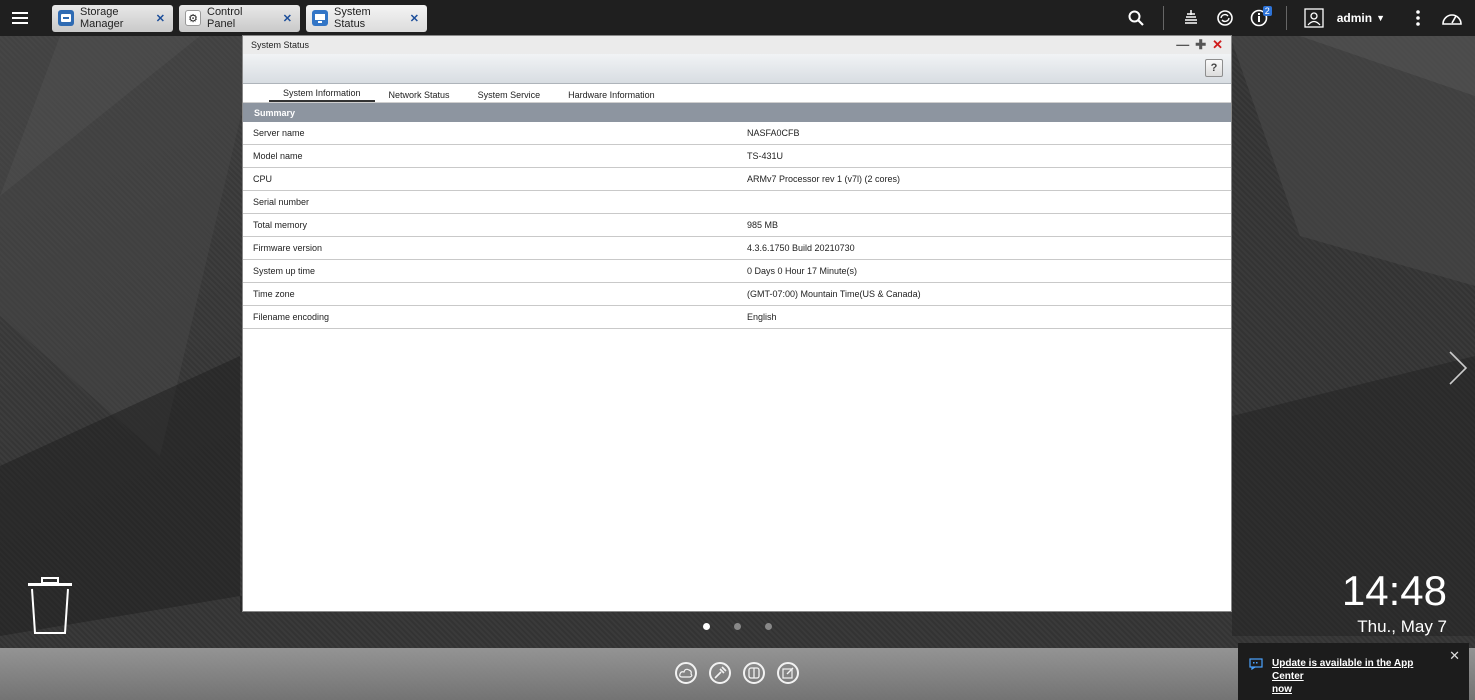 The height and width of the screenshot is (700, 1475). What do you see at coordinates (773, 133) in the screenshot?
I see `row-value: NASFA0CFB` at bounding box center [773, 133].